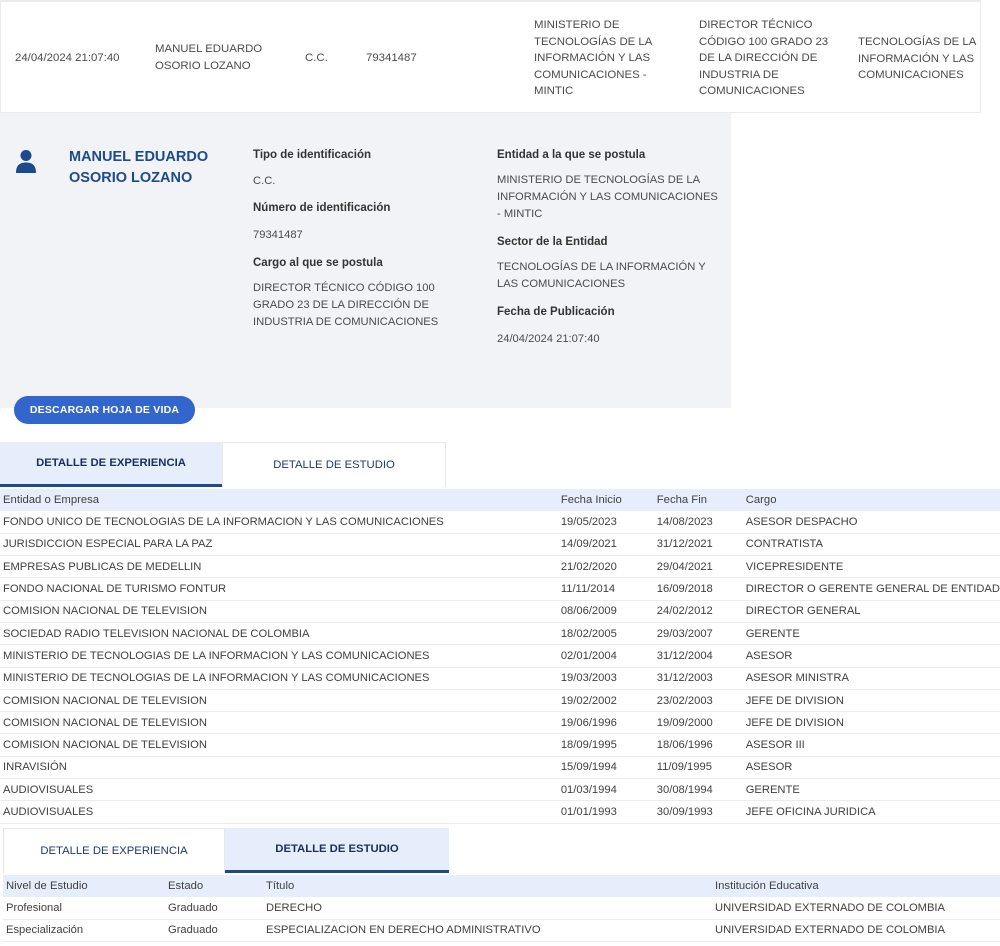 The height and width of the screenshot is (946, 1000). Describe the element at coordinates (334, 464) in the screenshot. I see `tab-estudio: DETALLE DE ESTUDIO` at that location.